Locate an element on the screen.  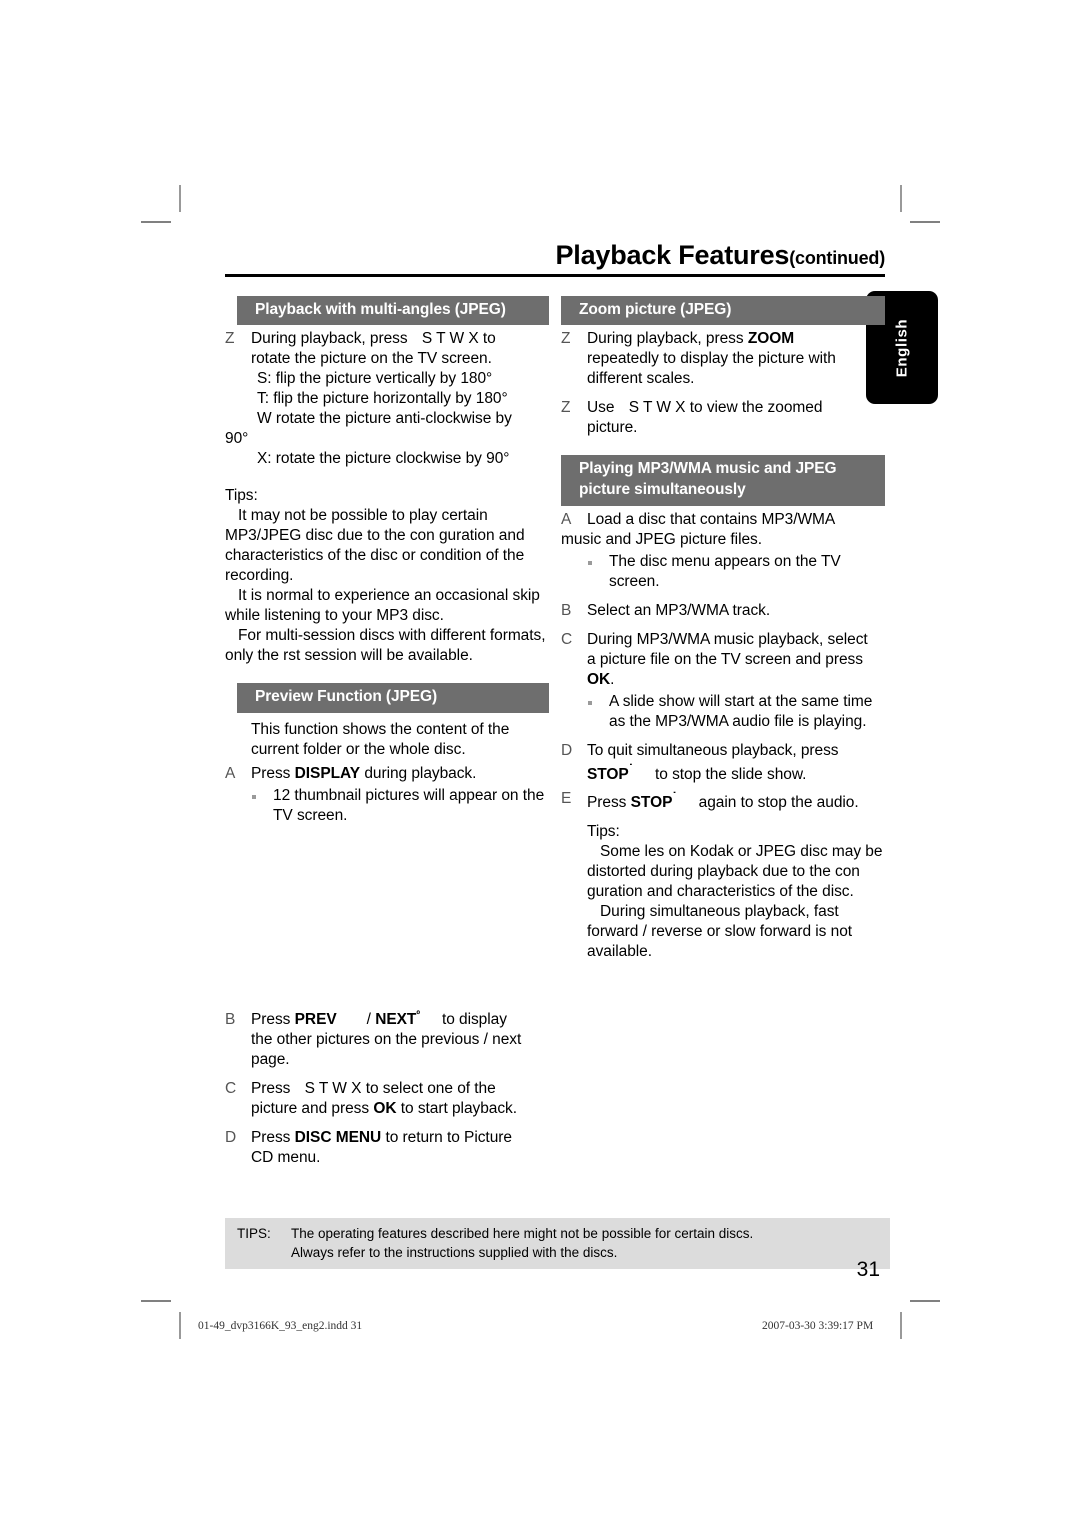
next-glyph-icon: º is located at coordinates (418, 1015).